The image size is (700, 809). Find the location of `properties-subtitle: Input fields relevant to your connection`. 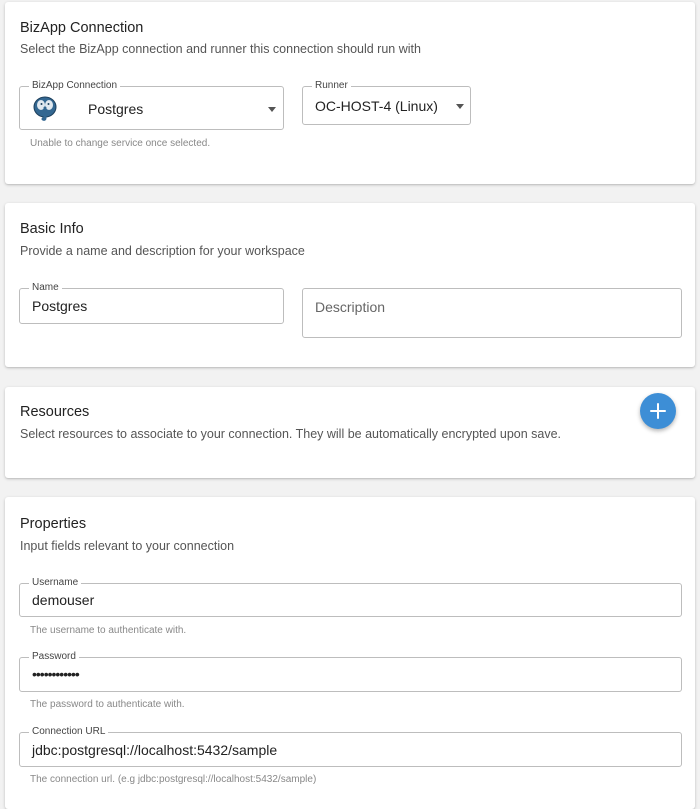

properties-subtitle: Input fields relevant to your connection is located at coordinates (127, 546).